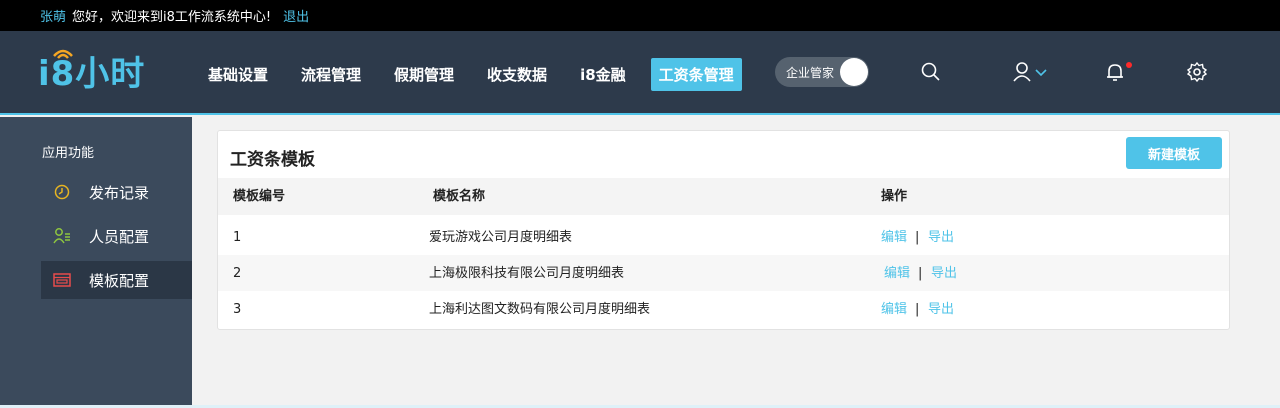  Describe the element at coordinates (296, 15) in the screenshot. I see `logout-link: 退出` at that location.